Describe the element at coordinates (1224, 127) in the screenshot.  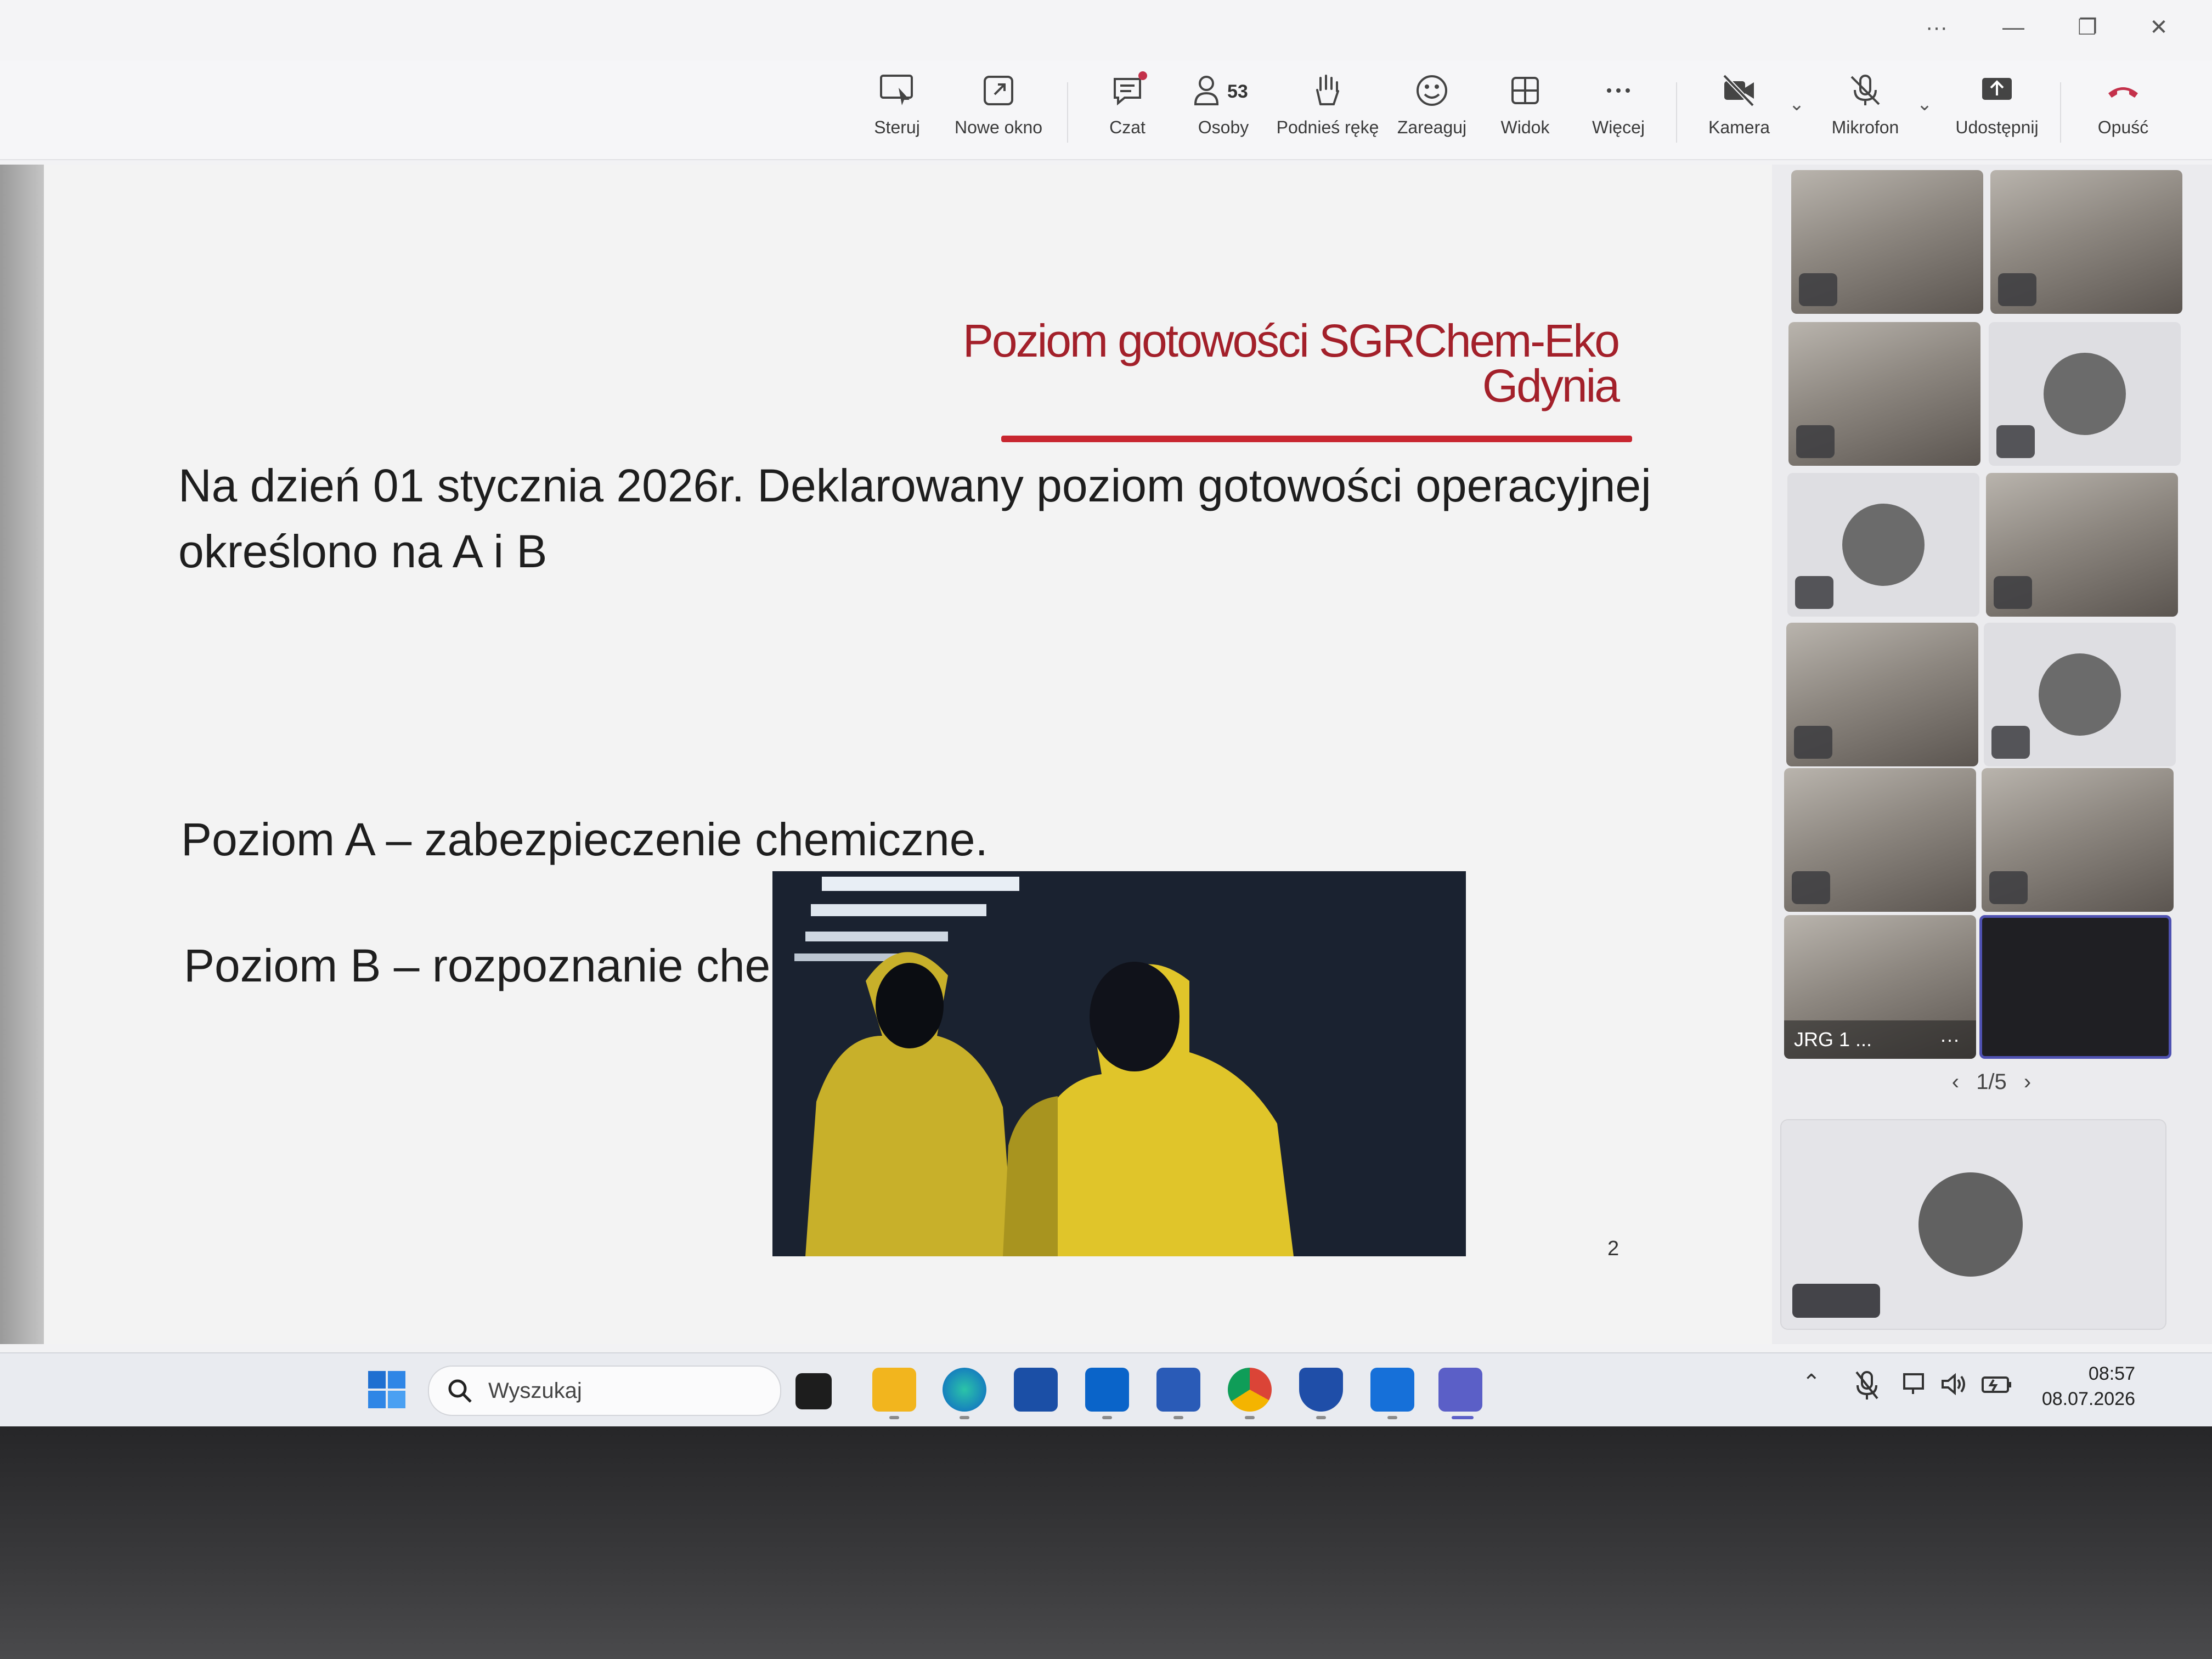
I see `people-label: Osoby` at that location.